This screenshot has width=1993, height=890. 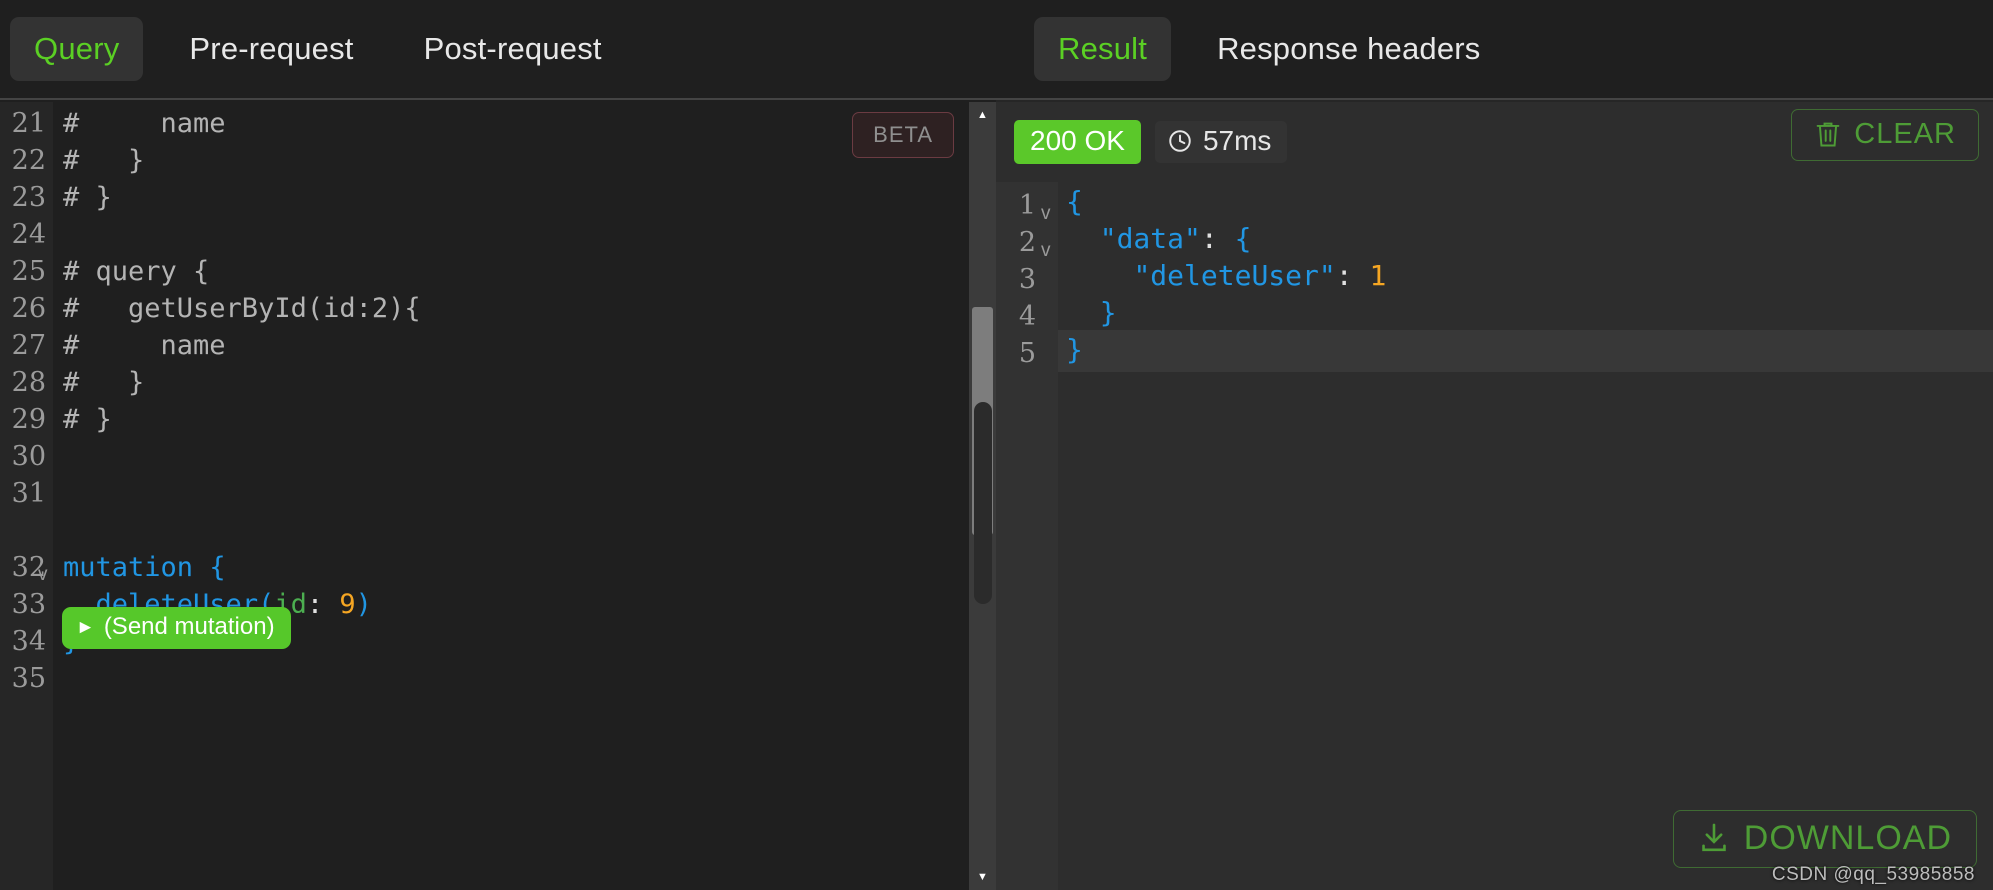 I want to click on code-line: # getUserById(id:2){, so click(x=242, y=308).